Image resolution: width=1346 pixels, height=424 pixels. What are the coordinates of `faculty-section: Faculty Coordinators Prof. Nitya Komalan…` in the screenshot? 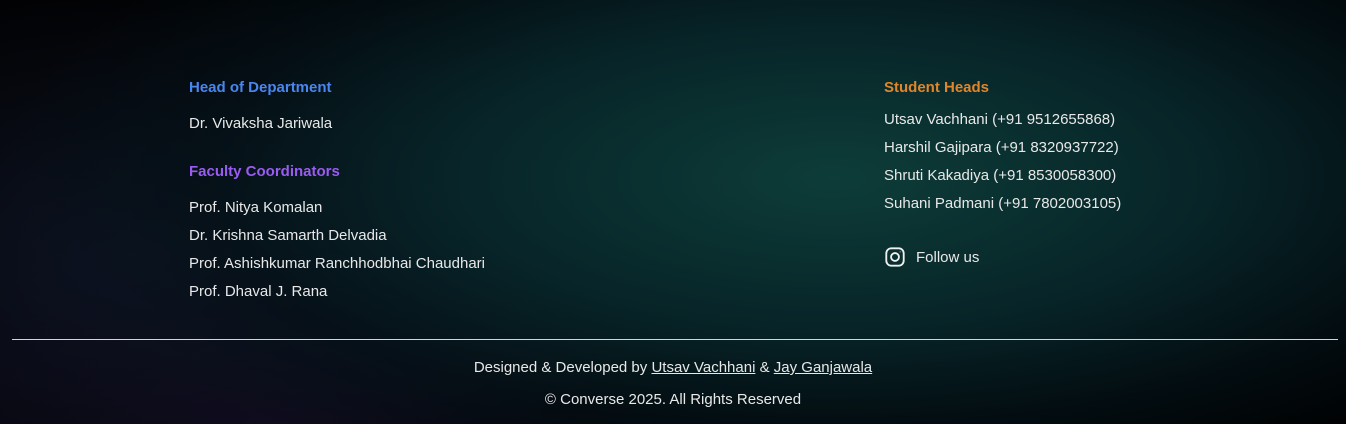 It's located at (399, 234).